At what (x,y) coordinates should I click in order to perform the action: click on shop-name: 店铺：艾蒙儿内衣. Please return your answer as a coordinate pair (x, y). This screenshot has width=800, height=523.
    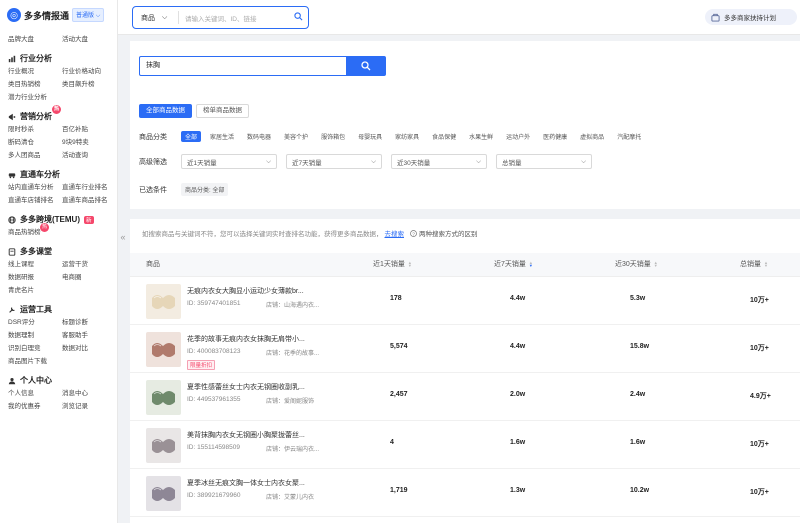
    Looking at the image, I should click on (295, 496).